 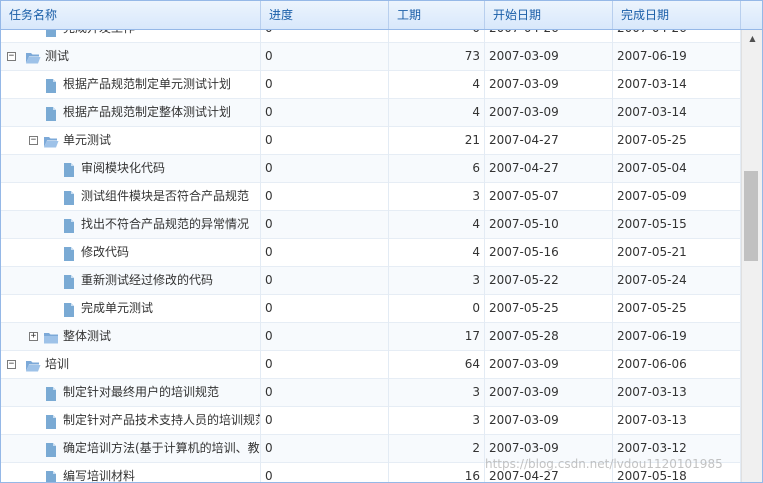 I want to click on table-row: 审阅模块化代码 0 6 2007-04-27 2007-05-04, so click(x=371, y=169).